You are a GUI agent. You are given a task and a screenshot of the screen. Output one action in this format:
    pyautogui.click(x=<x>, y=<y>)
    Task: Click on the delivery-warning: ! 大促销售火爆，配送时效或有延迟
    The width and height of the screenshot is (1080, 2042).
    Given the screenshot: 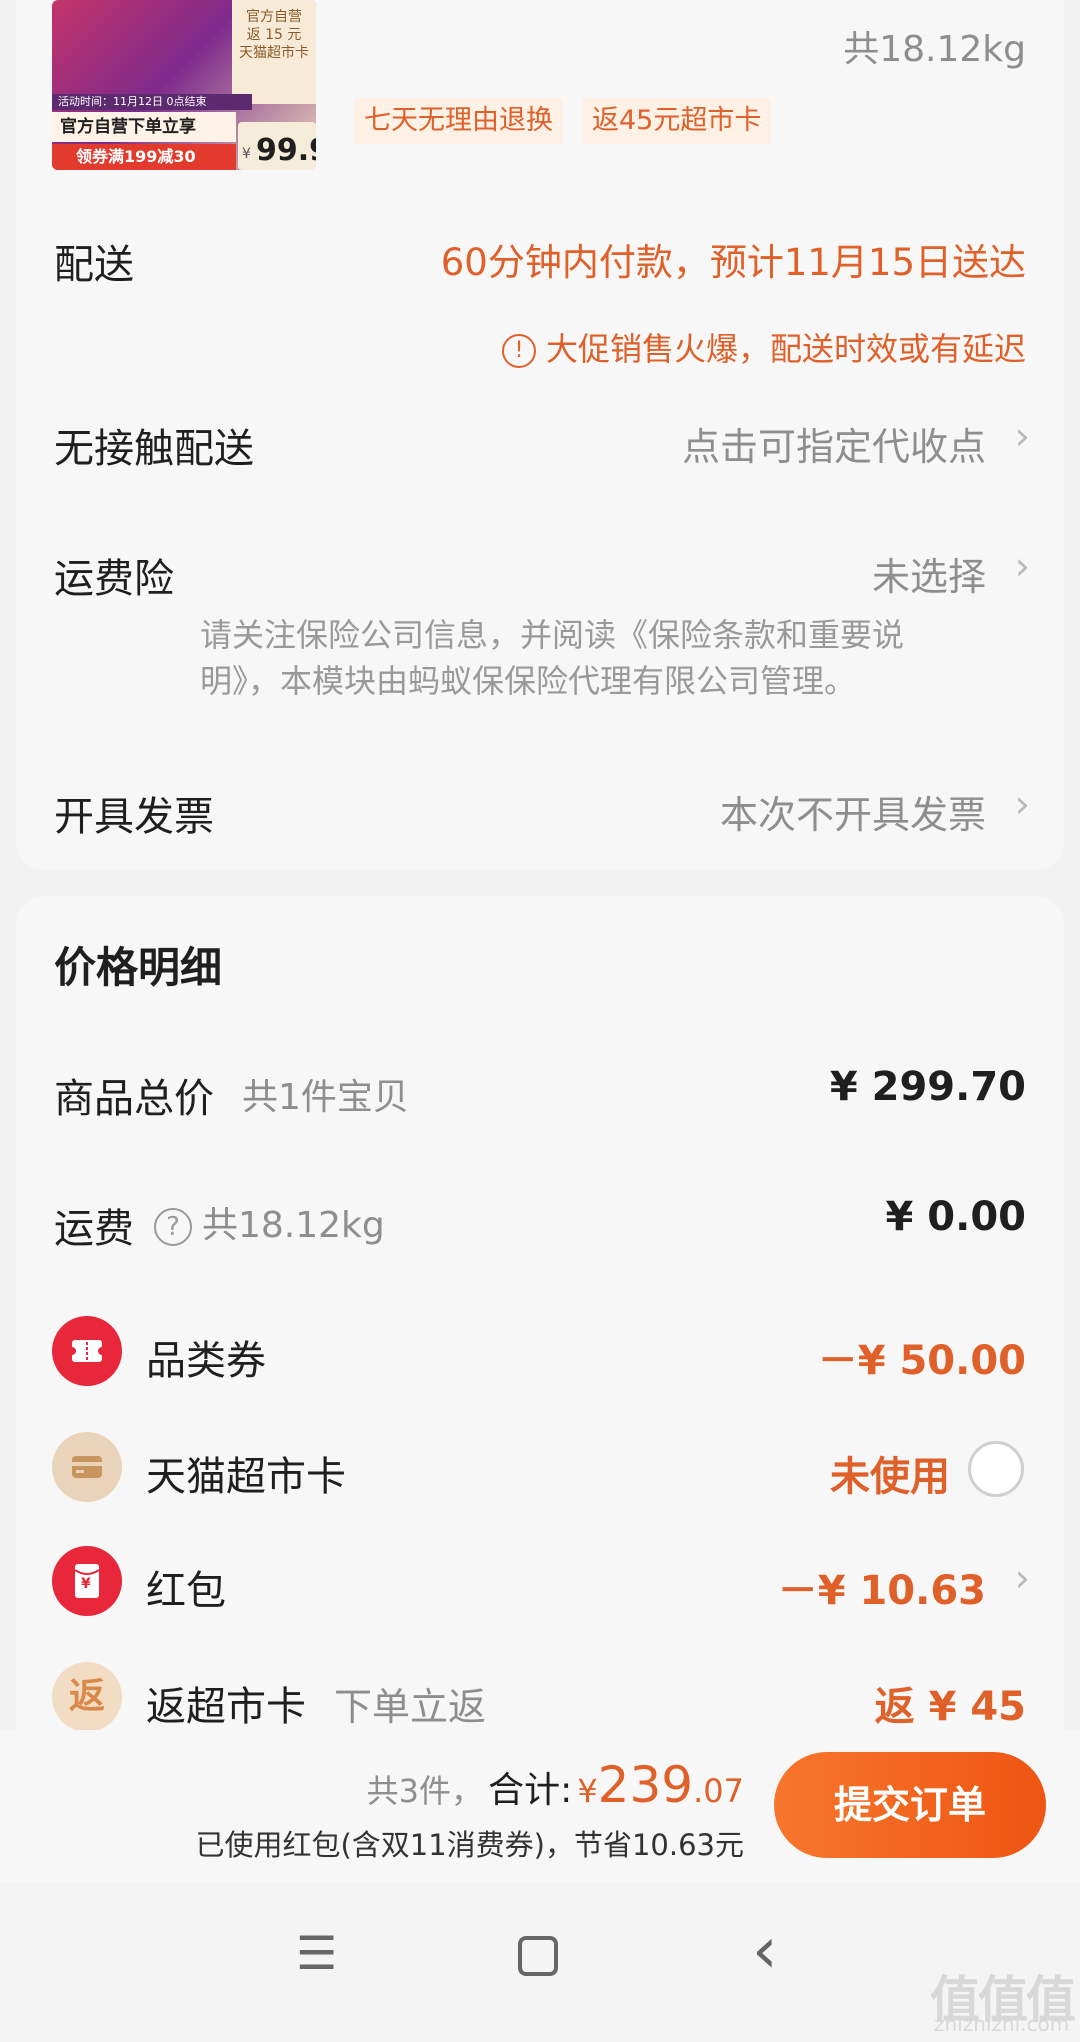 What is the action you would take?
    pyautogui.click(x=763, y=347)
    